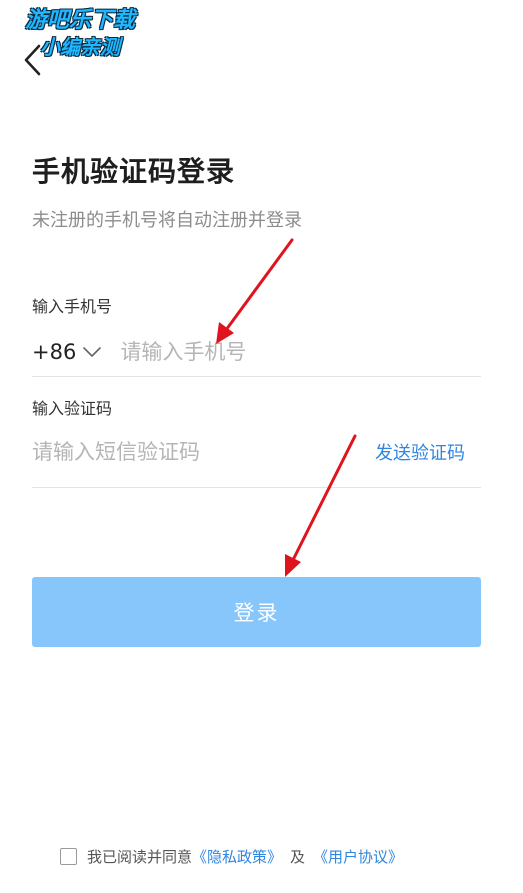  Describe the element at coordinates (298, 856) in the screenshot. I see `agreement-and: 及` at that location.